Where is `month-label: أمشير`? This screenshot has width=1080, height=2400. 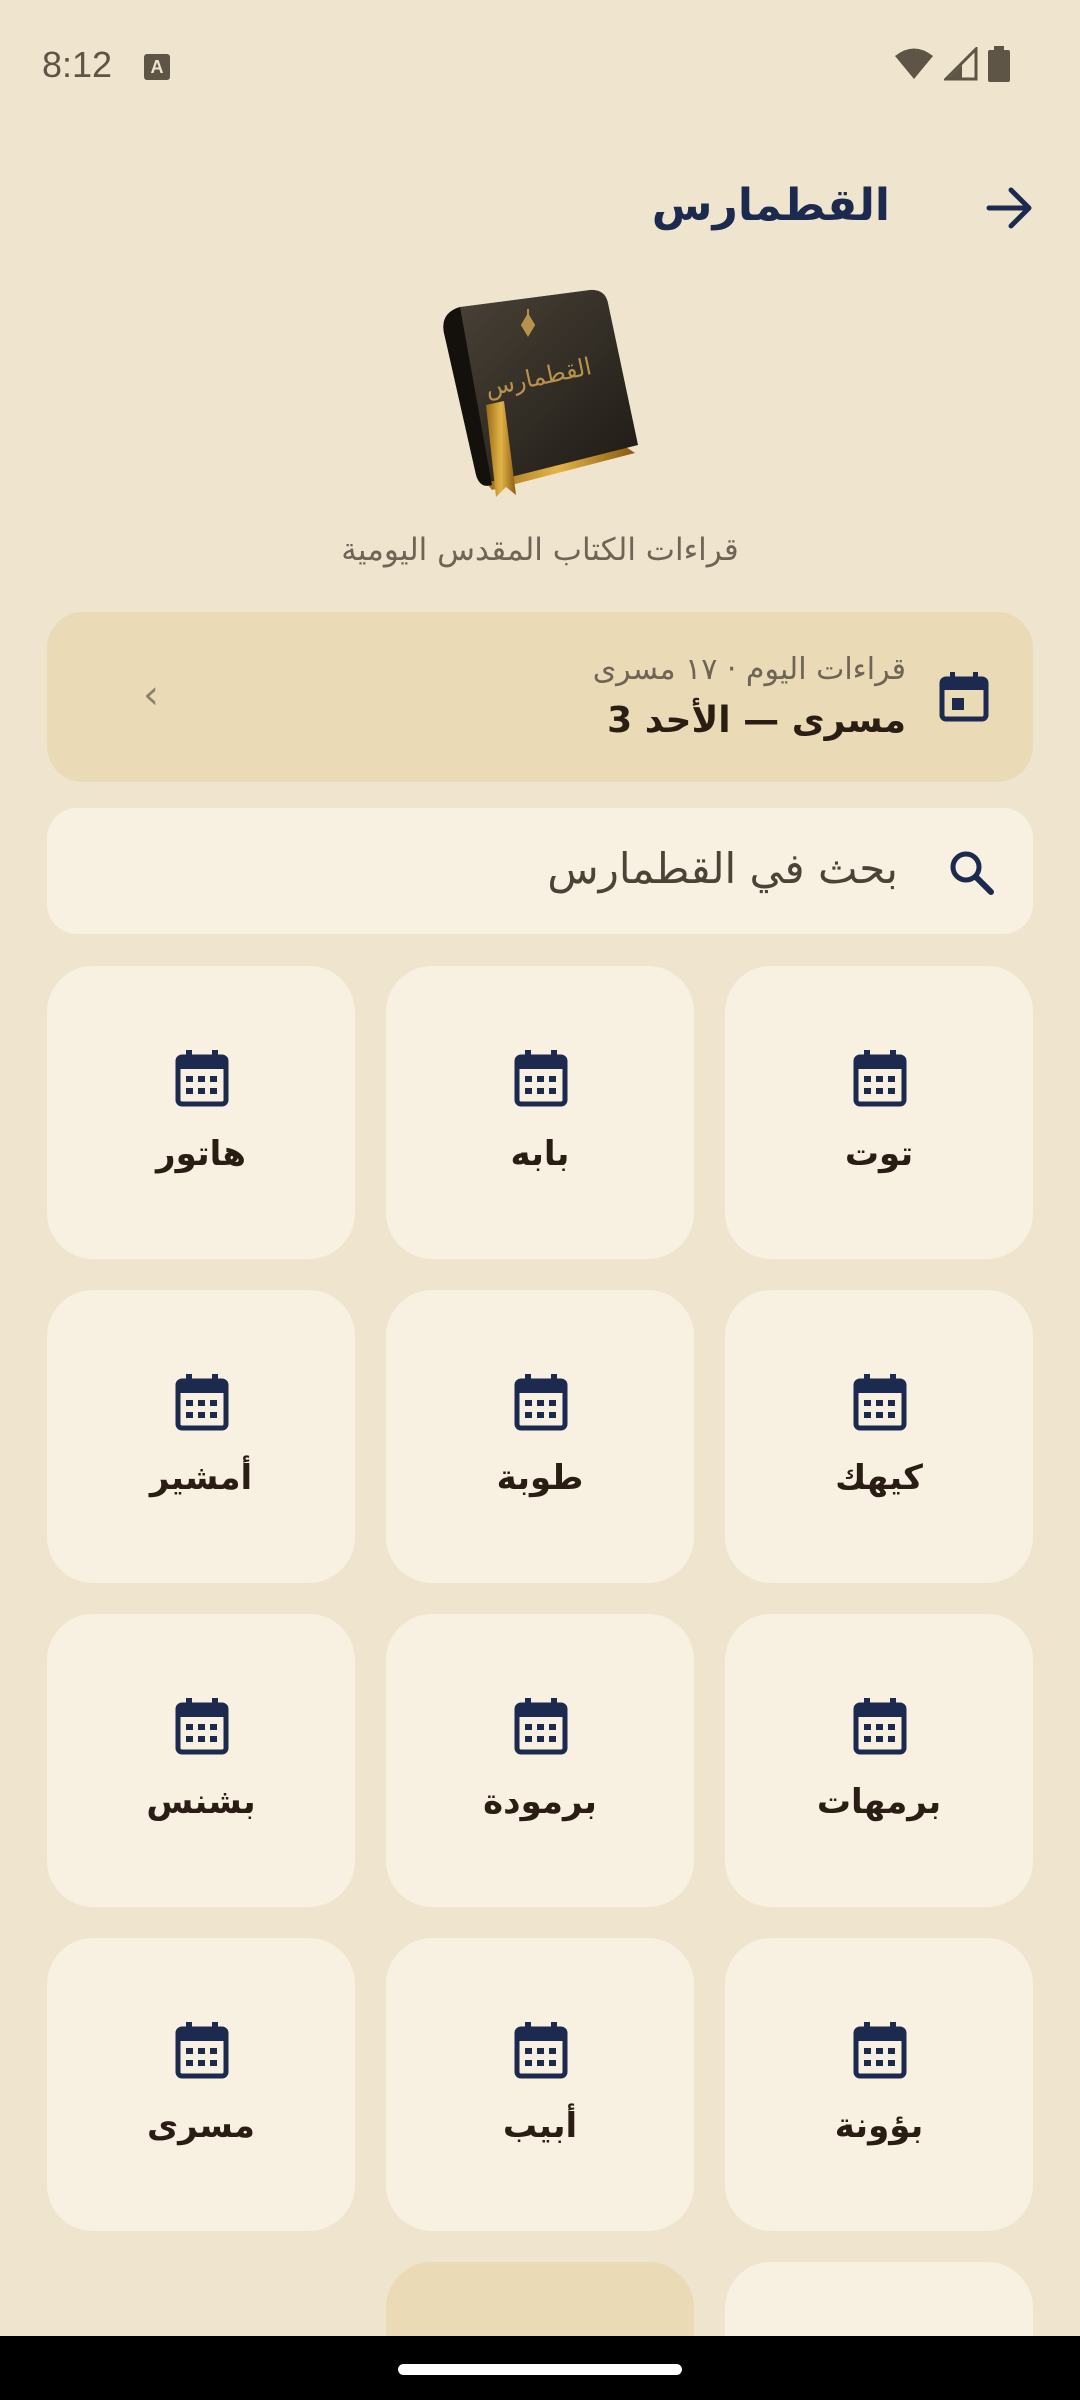
month-label: أمشير is located at coordinates (201, 1478).